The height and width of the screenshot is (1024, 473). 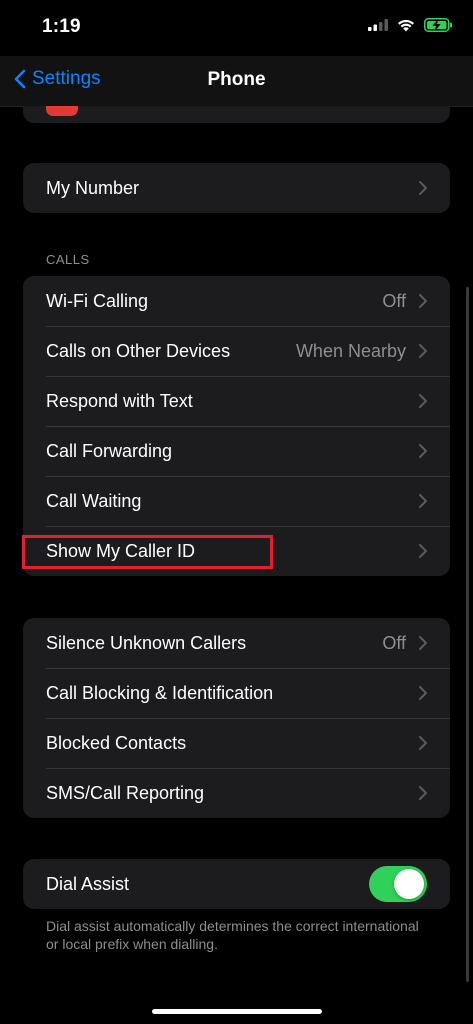 What do you see at coordinates (438, 25) in the screenshot?
I see `battery-charging-icon` at bounding box center [438, 25].